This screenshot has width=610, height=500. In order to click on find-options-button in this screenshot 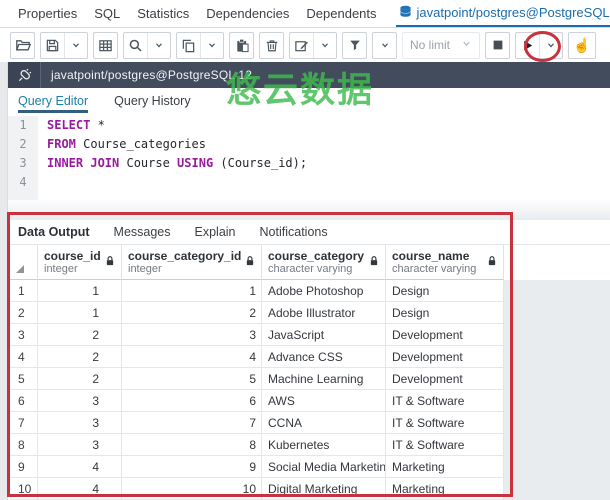, I will do `click(158, 45)`.